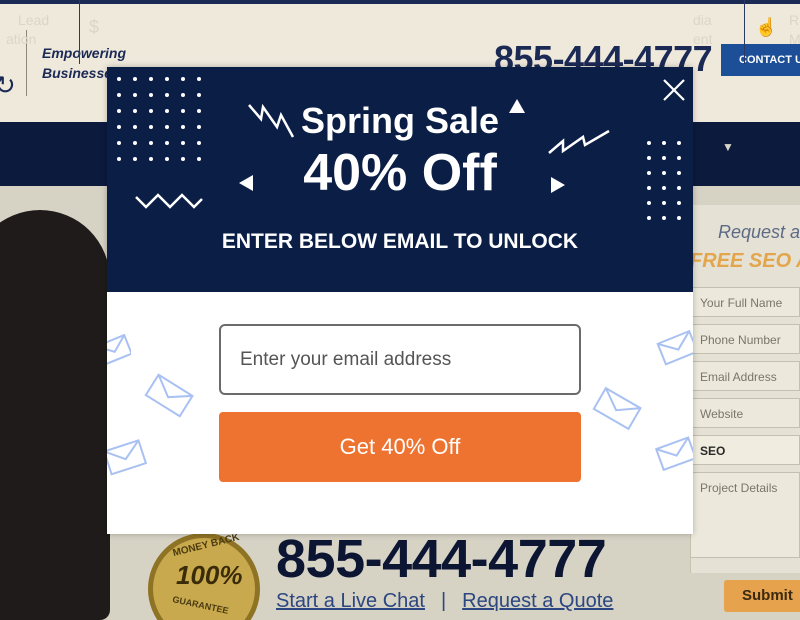 The width and height of the screenshot is (800, 620). I want to click on sale-headline: Spring Sale, so click(400, 120).